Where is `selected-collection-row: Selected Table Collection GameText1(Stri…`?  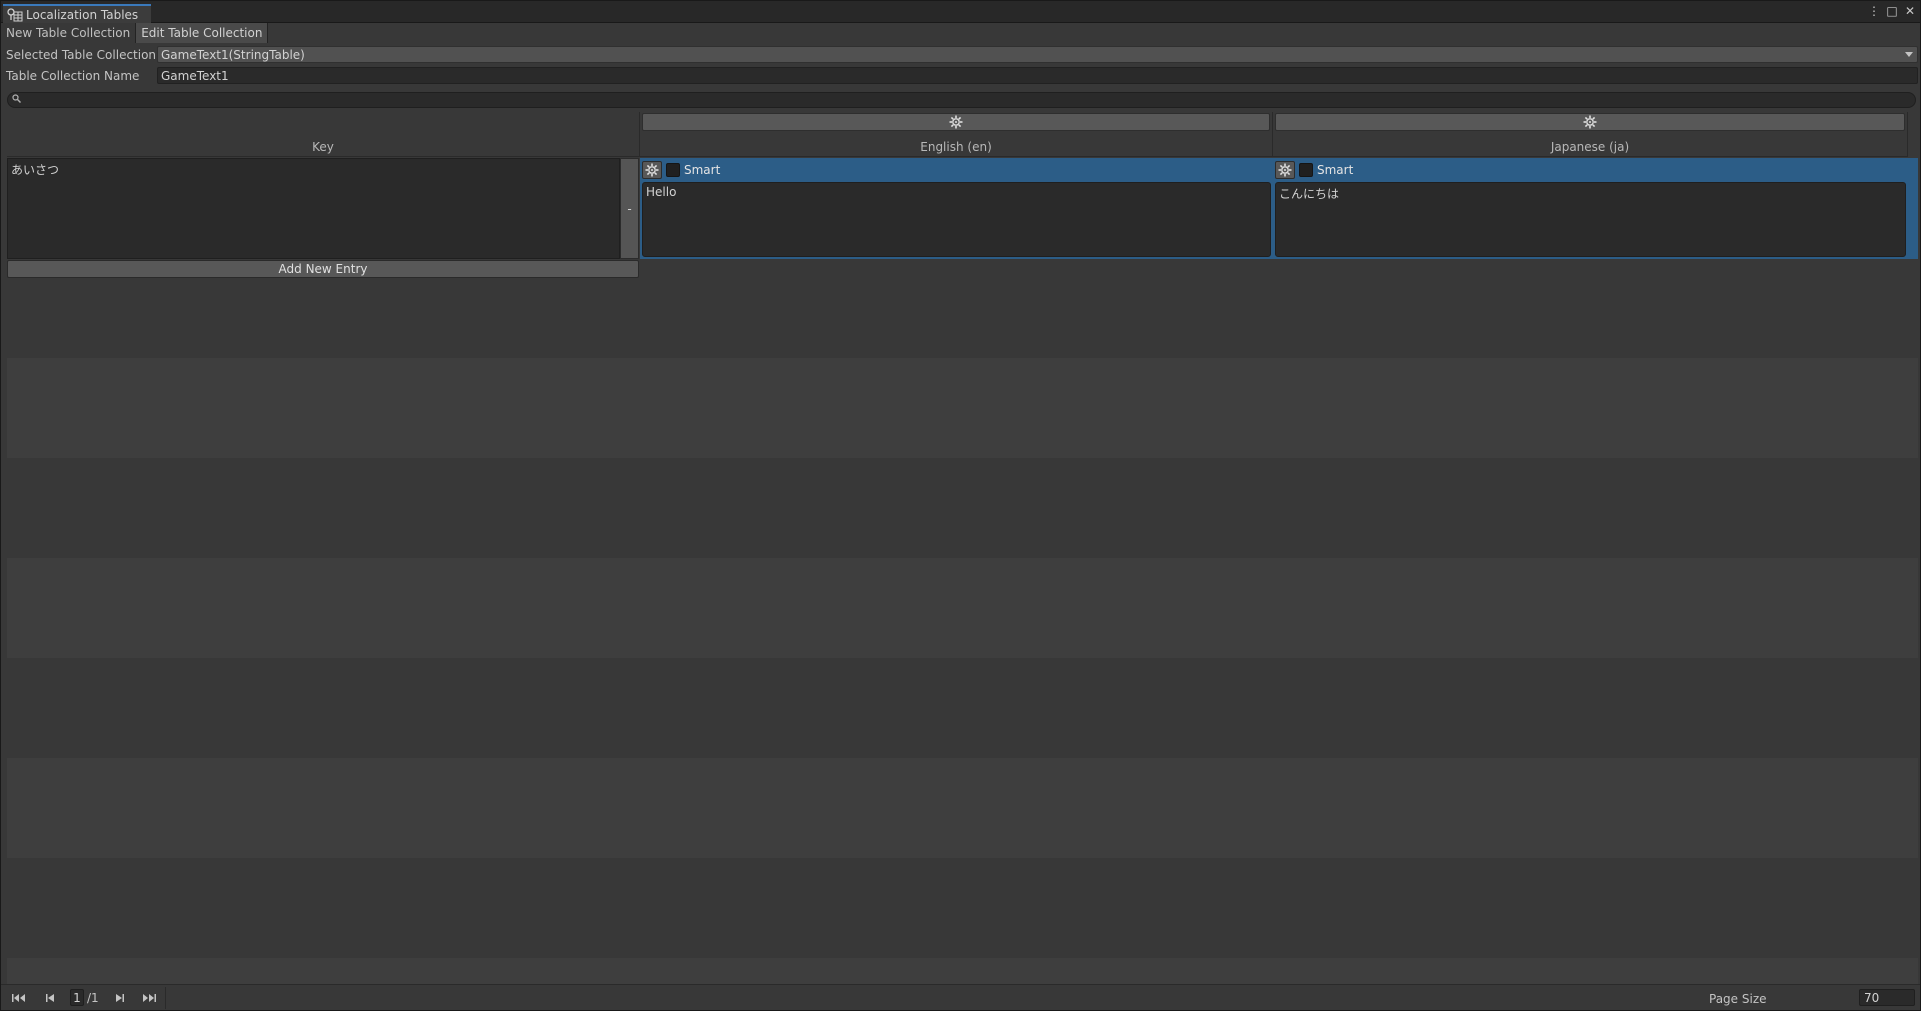
selected-collection-row: Selected Table Collection GameText1(Stri… is located at coordinates (960, 54).